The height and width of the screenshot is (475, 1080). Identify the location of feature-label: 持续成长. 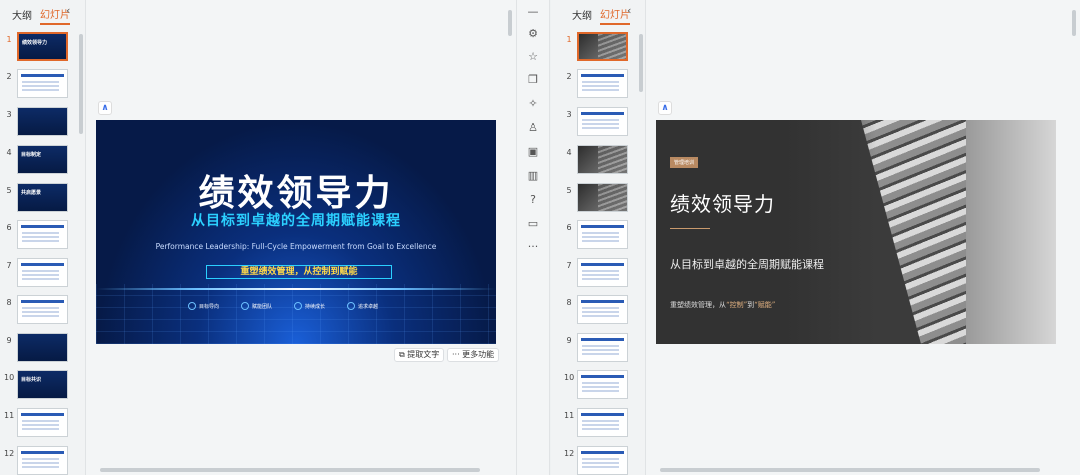
(315, 306).